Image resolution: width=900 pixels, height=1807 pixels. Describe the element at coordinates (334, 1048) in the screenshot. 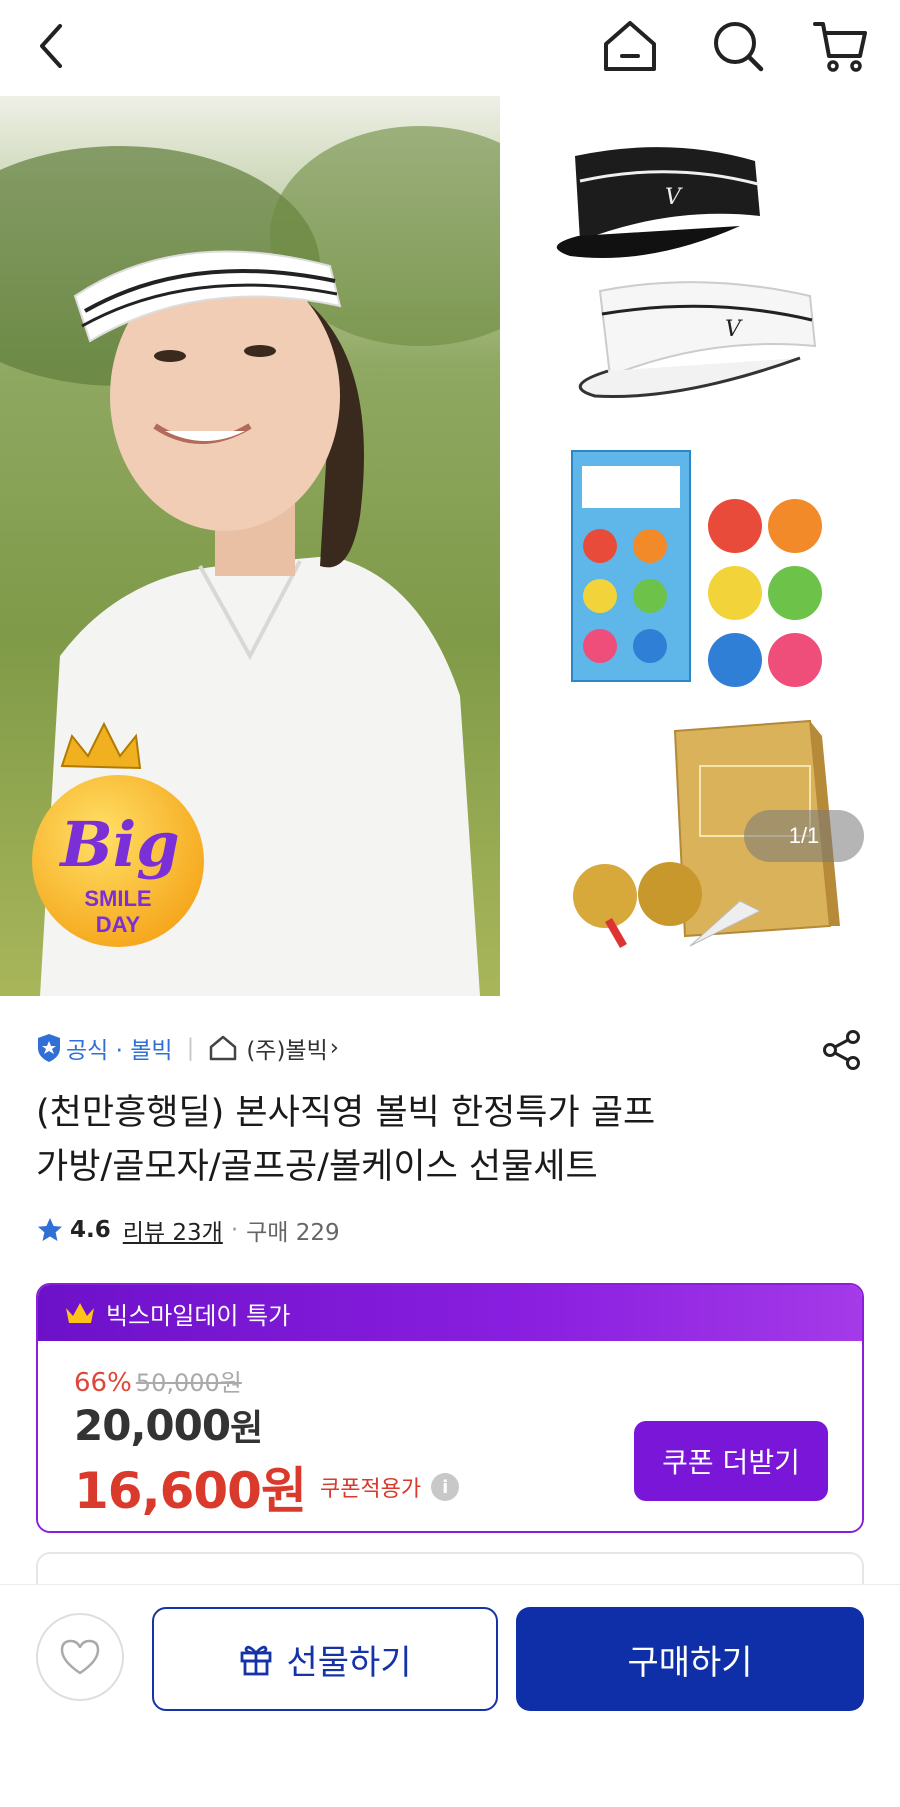

I see `chevron-right-icon: ›` at that location.